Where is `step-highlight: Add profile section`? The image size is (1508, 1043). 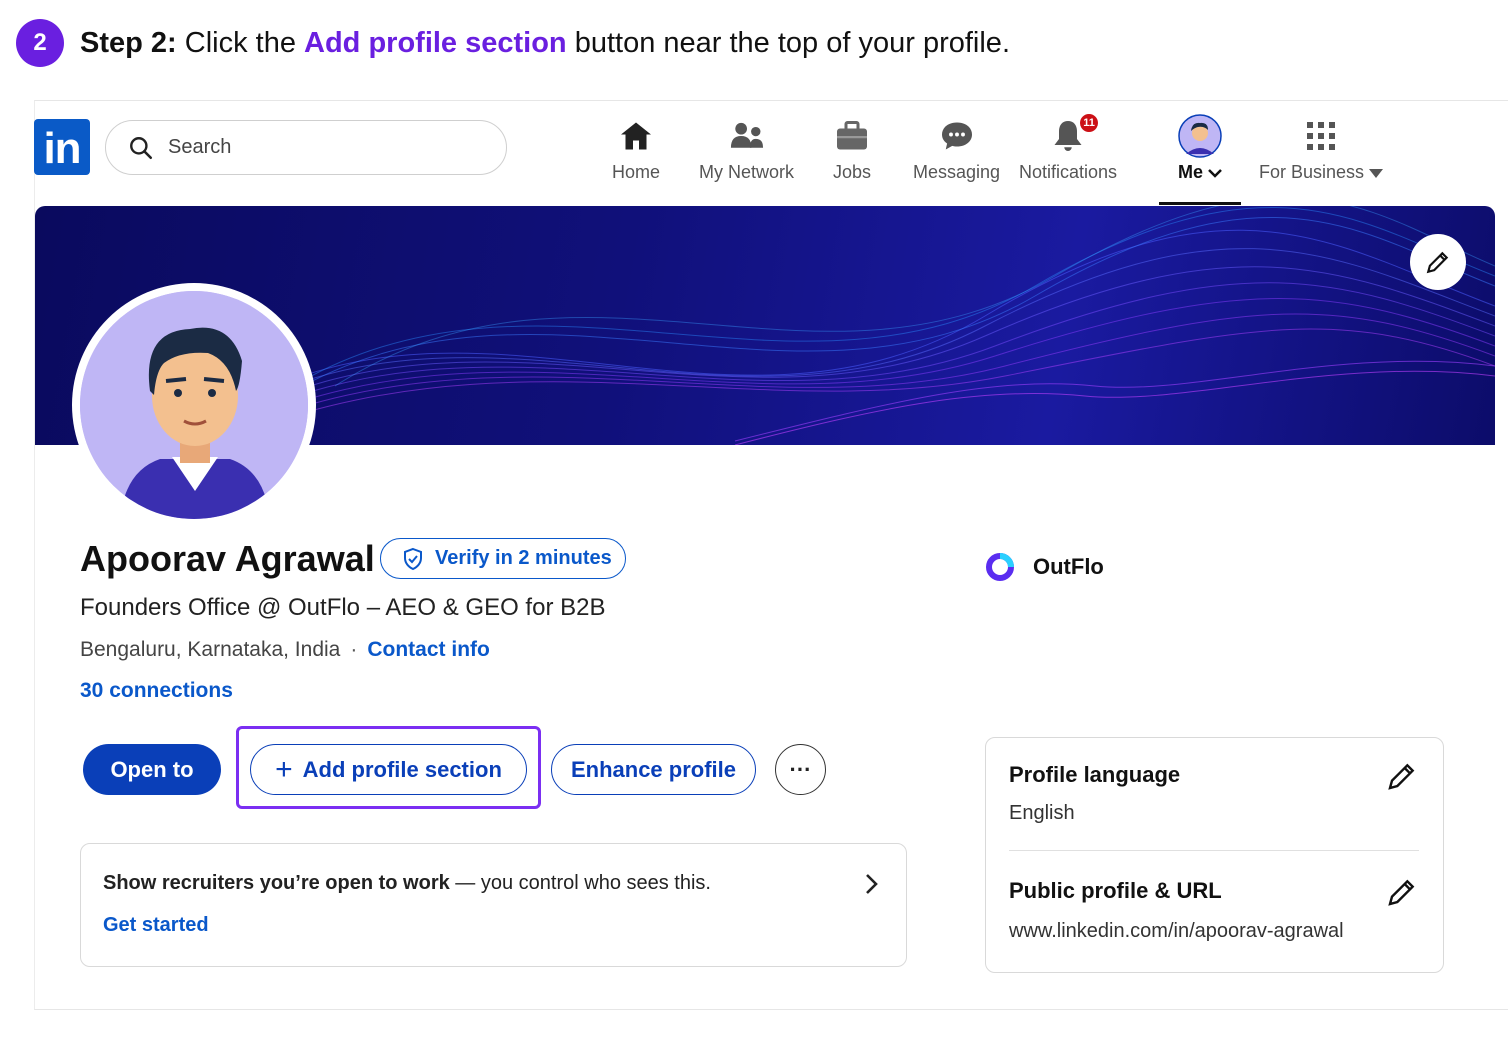
step-highlight: Add profile section is located at coordinates (435, 42).